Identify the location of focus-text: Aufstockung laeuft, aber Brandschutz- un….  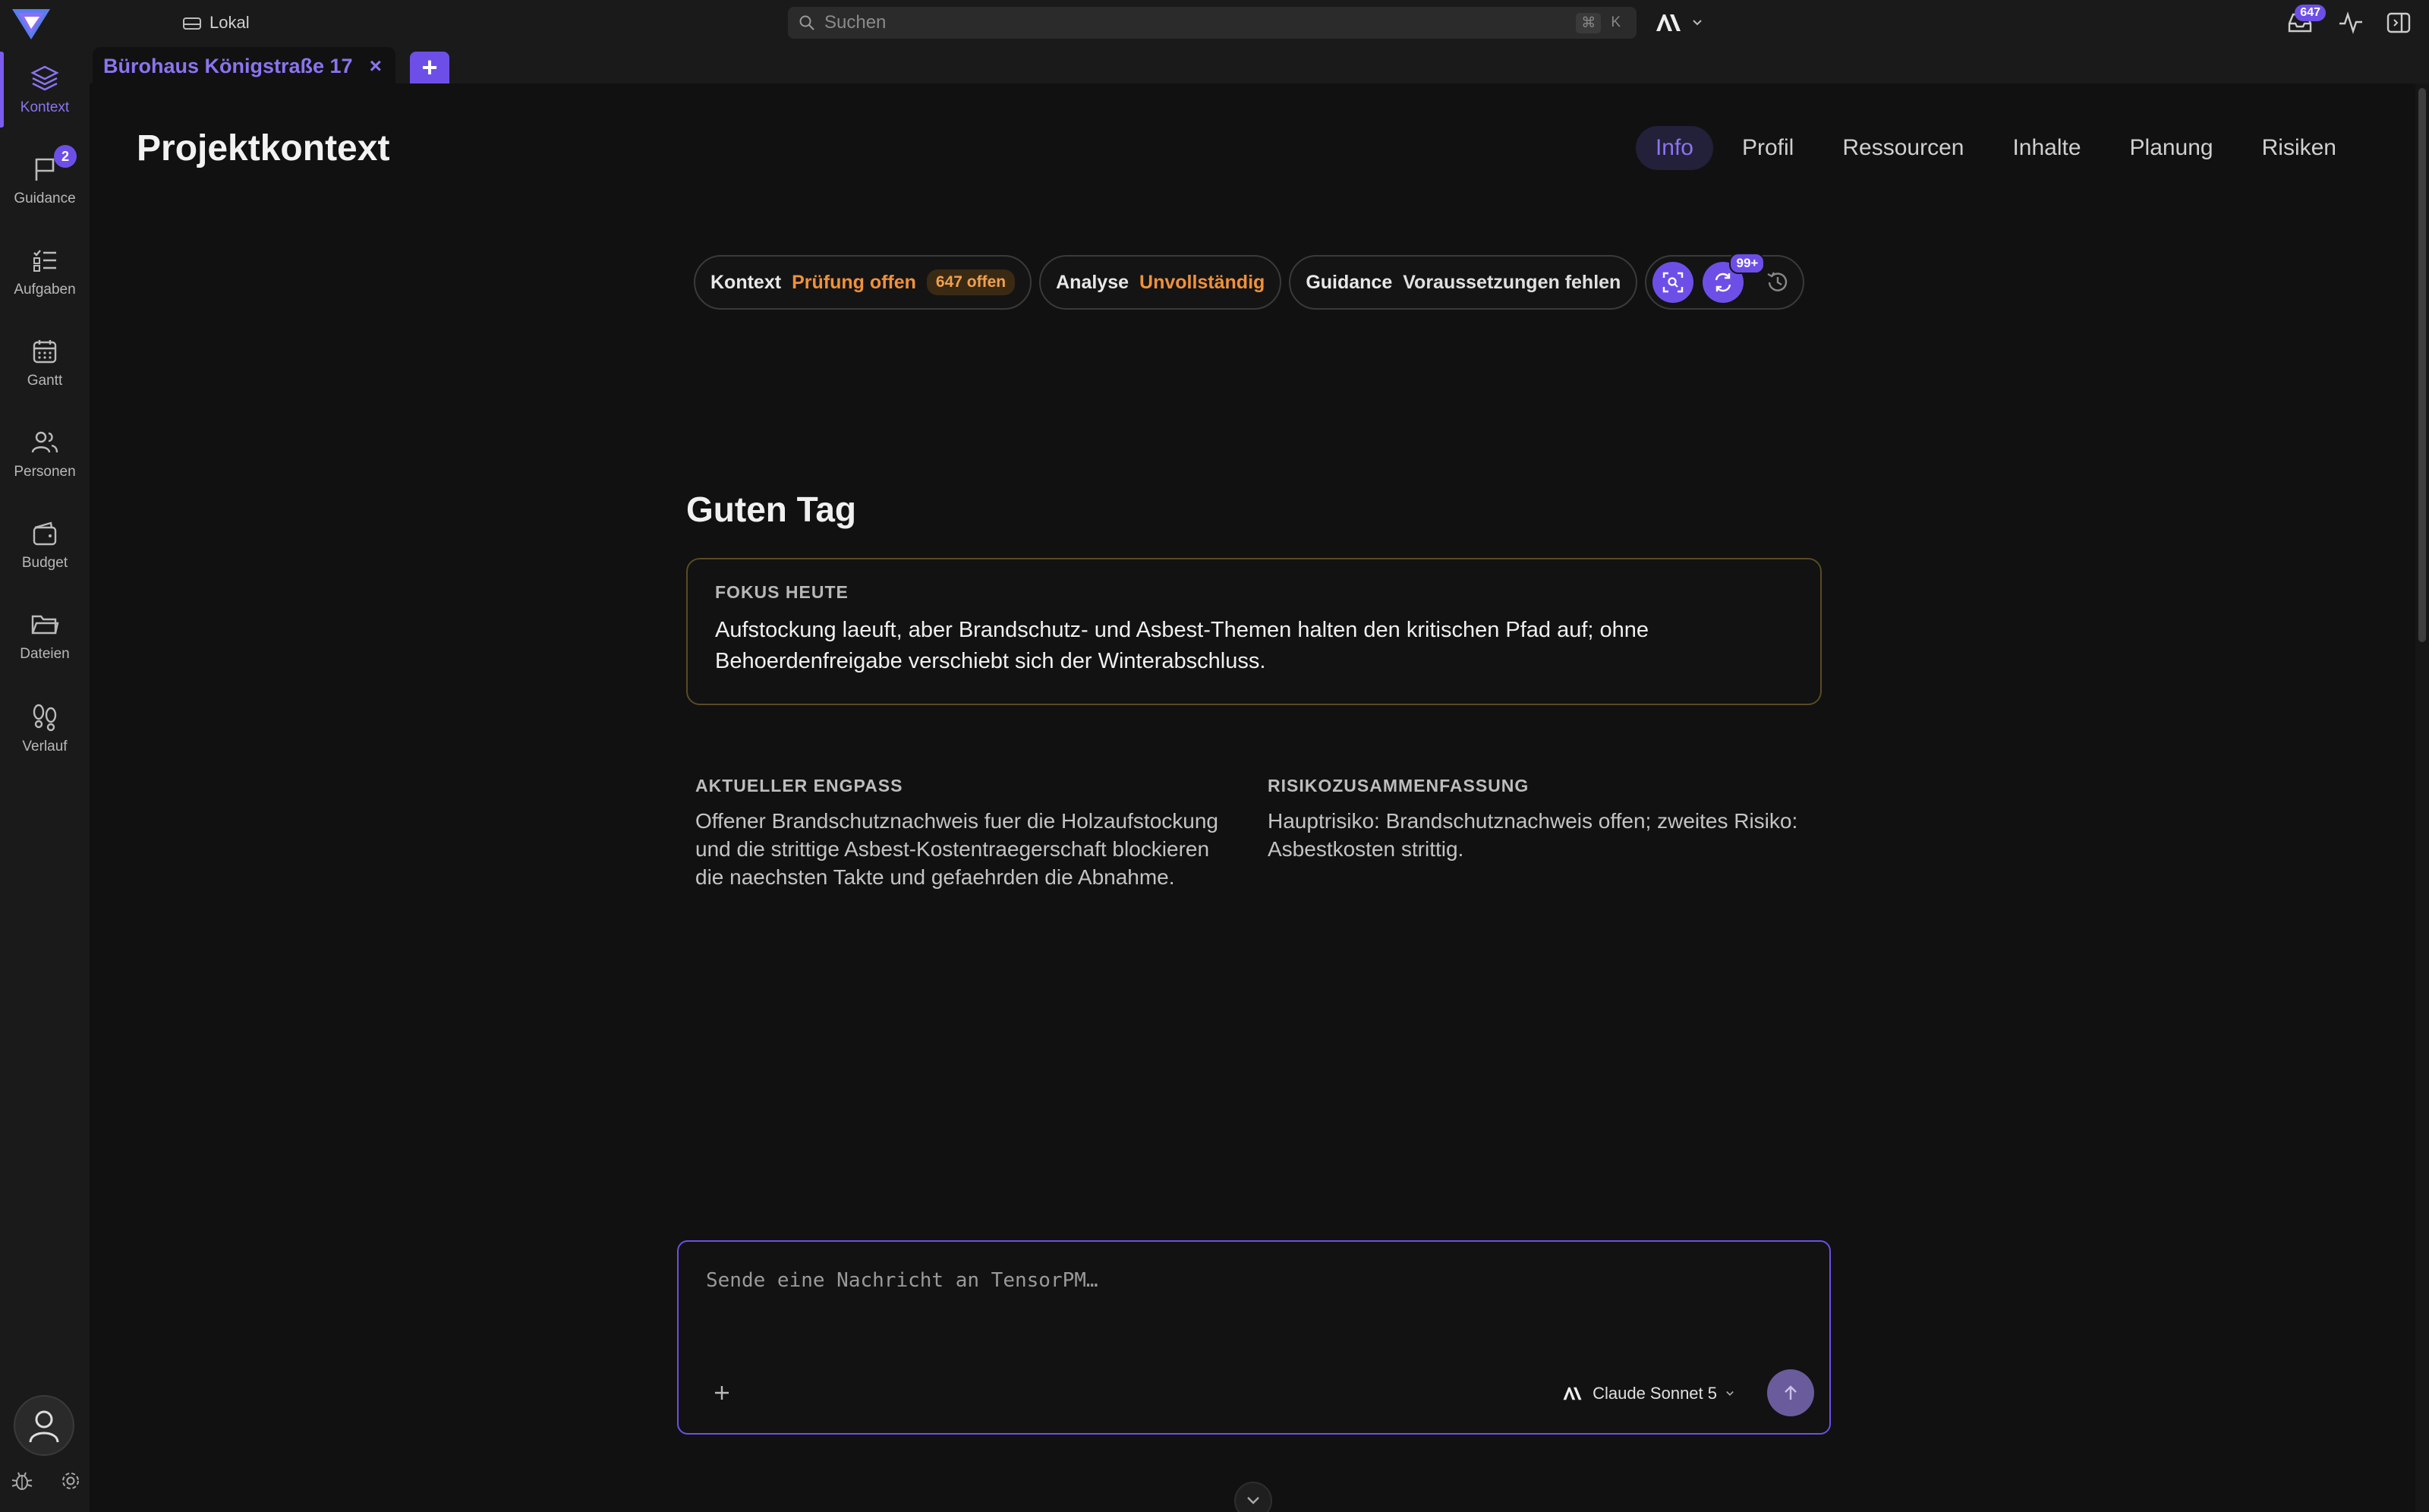
(1182, 645).